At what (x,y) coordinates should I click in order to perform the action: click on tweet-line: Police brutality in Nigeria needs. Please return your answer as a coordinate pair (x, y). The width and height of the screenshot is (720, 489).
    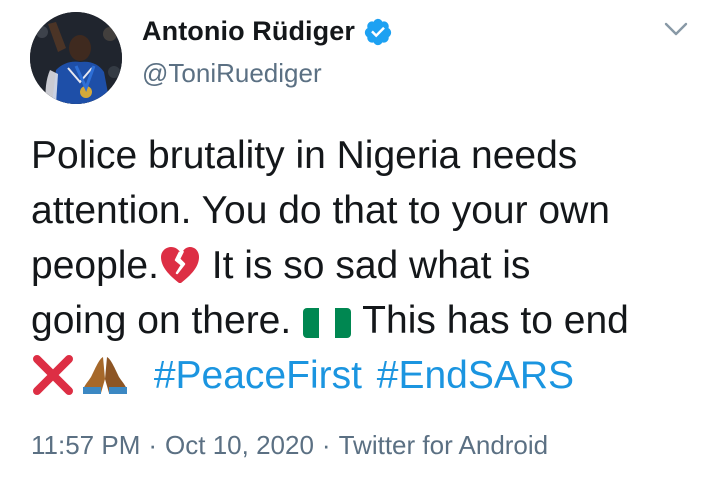
    Looking at the image, I should click on (361, 155).